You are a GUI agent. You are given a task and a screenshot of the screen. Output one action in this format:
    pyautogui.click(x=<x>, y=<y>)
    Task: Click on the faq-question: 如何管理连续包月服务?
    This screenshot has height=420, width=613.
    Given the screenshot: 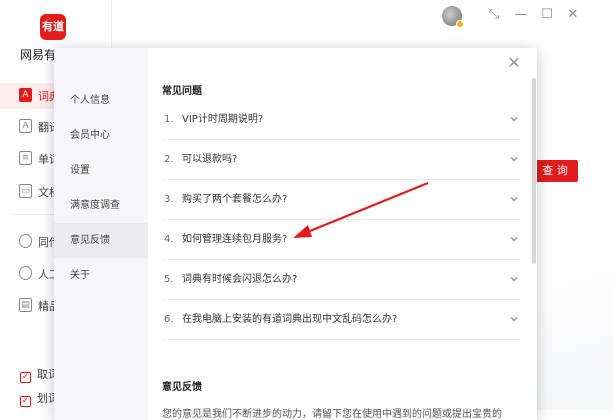 What is the action you would take?
    pyautogui.click(x=235, y=239)
    